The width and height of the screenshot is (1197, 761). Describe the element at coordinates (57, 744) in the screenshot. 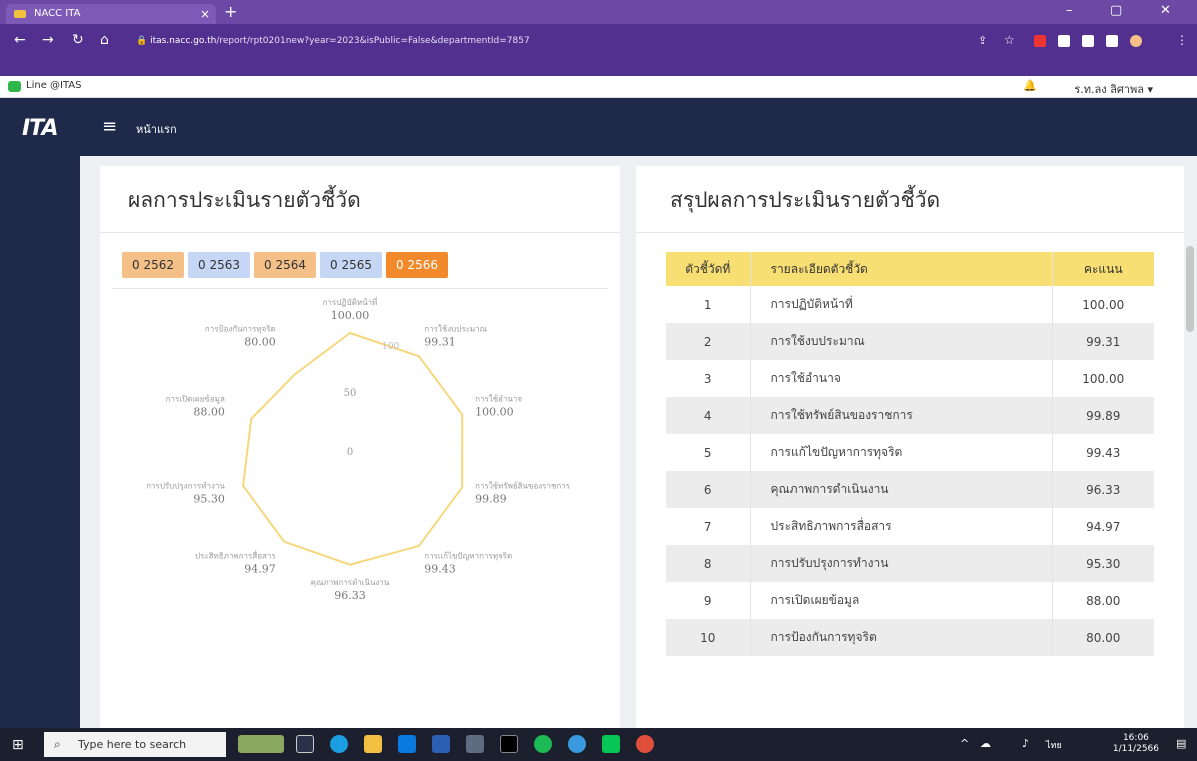

I see `search-icon: ⌕` at that location.